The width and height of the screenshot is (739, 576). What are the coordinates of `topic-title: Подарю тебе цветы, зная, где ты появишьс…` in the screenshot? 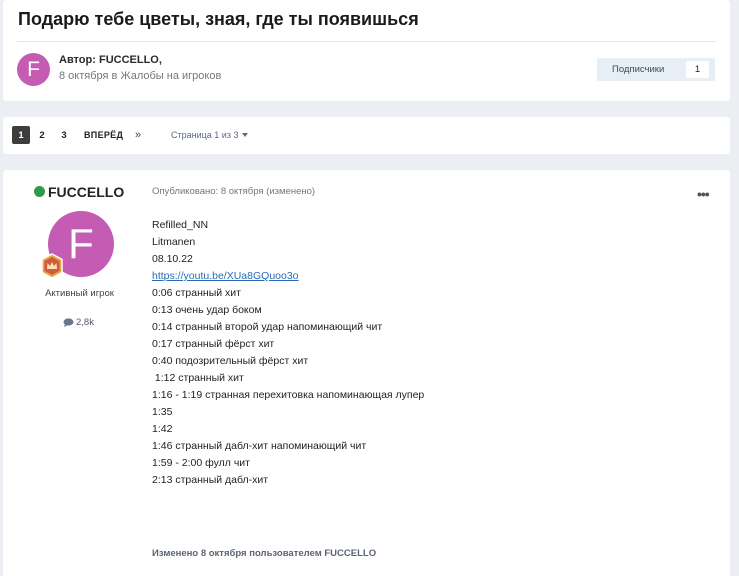 It's located at (218, 19).